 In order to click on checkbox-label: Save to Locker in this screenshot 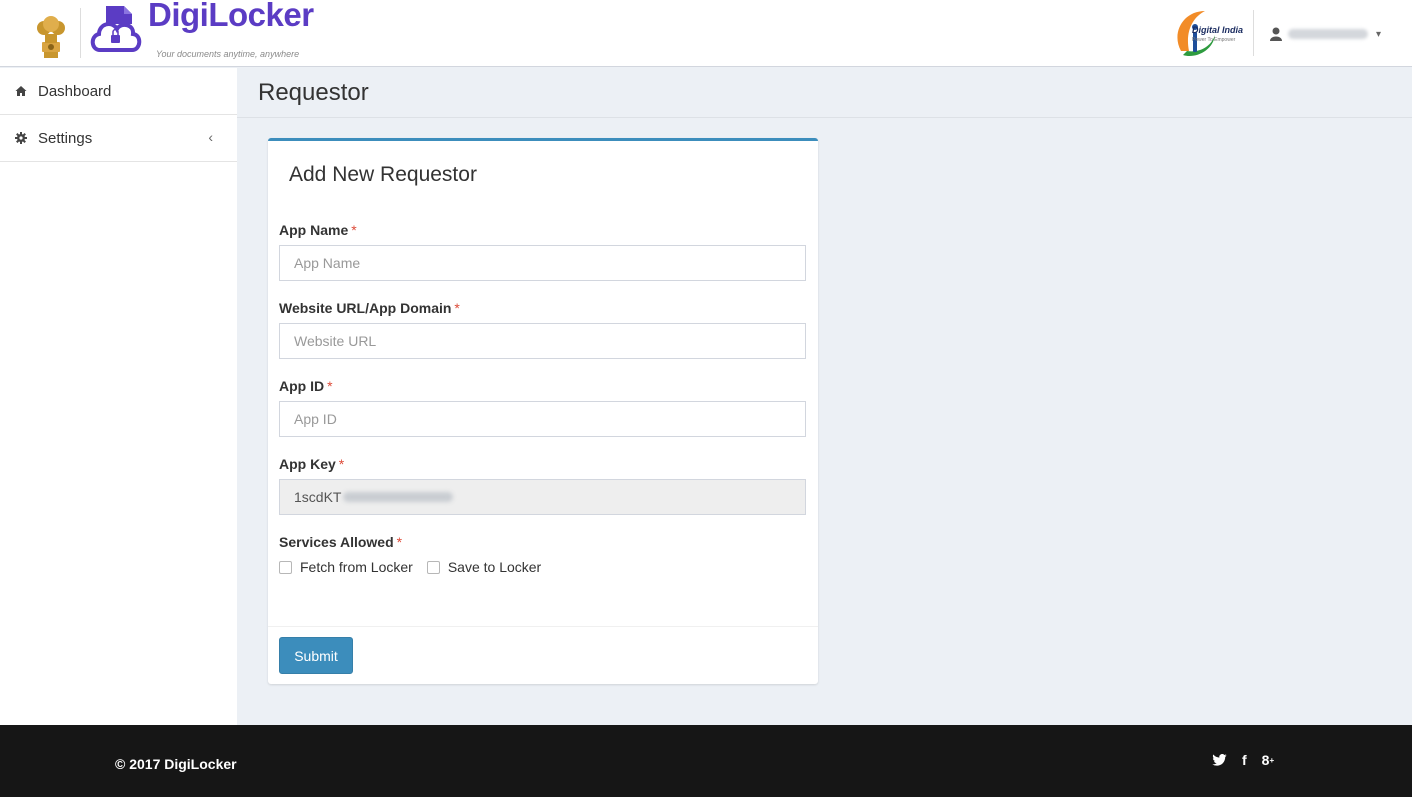, I will do `click(494, 567)`.